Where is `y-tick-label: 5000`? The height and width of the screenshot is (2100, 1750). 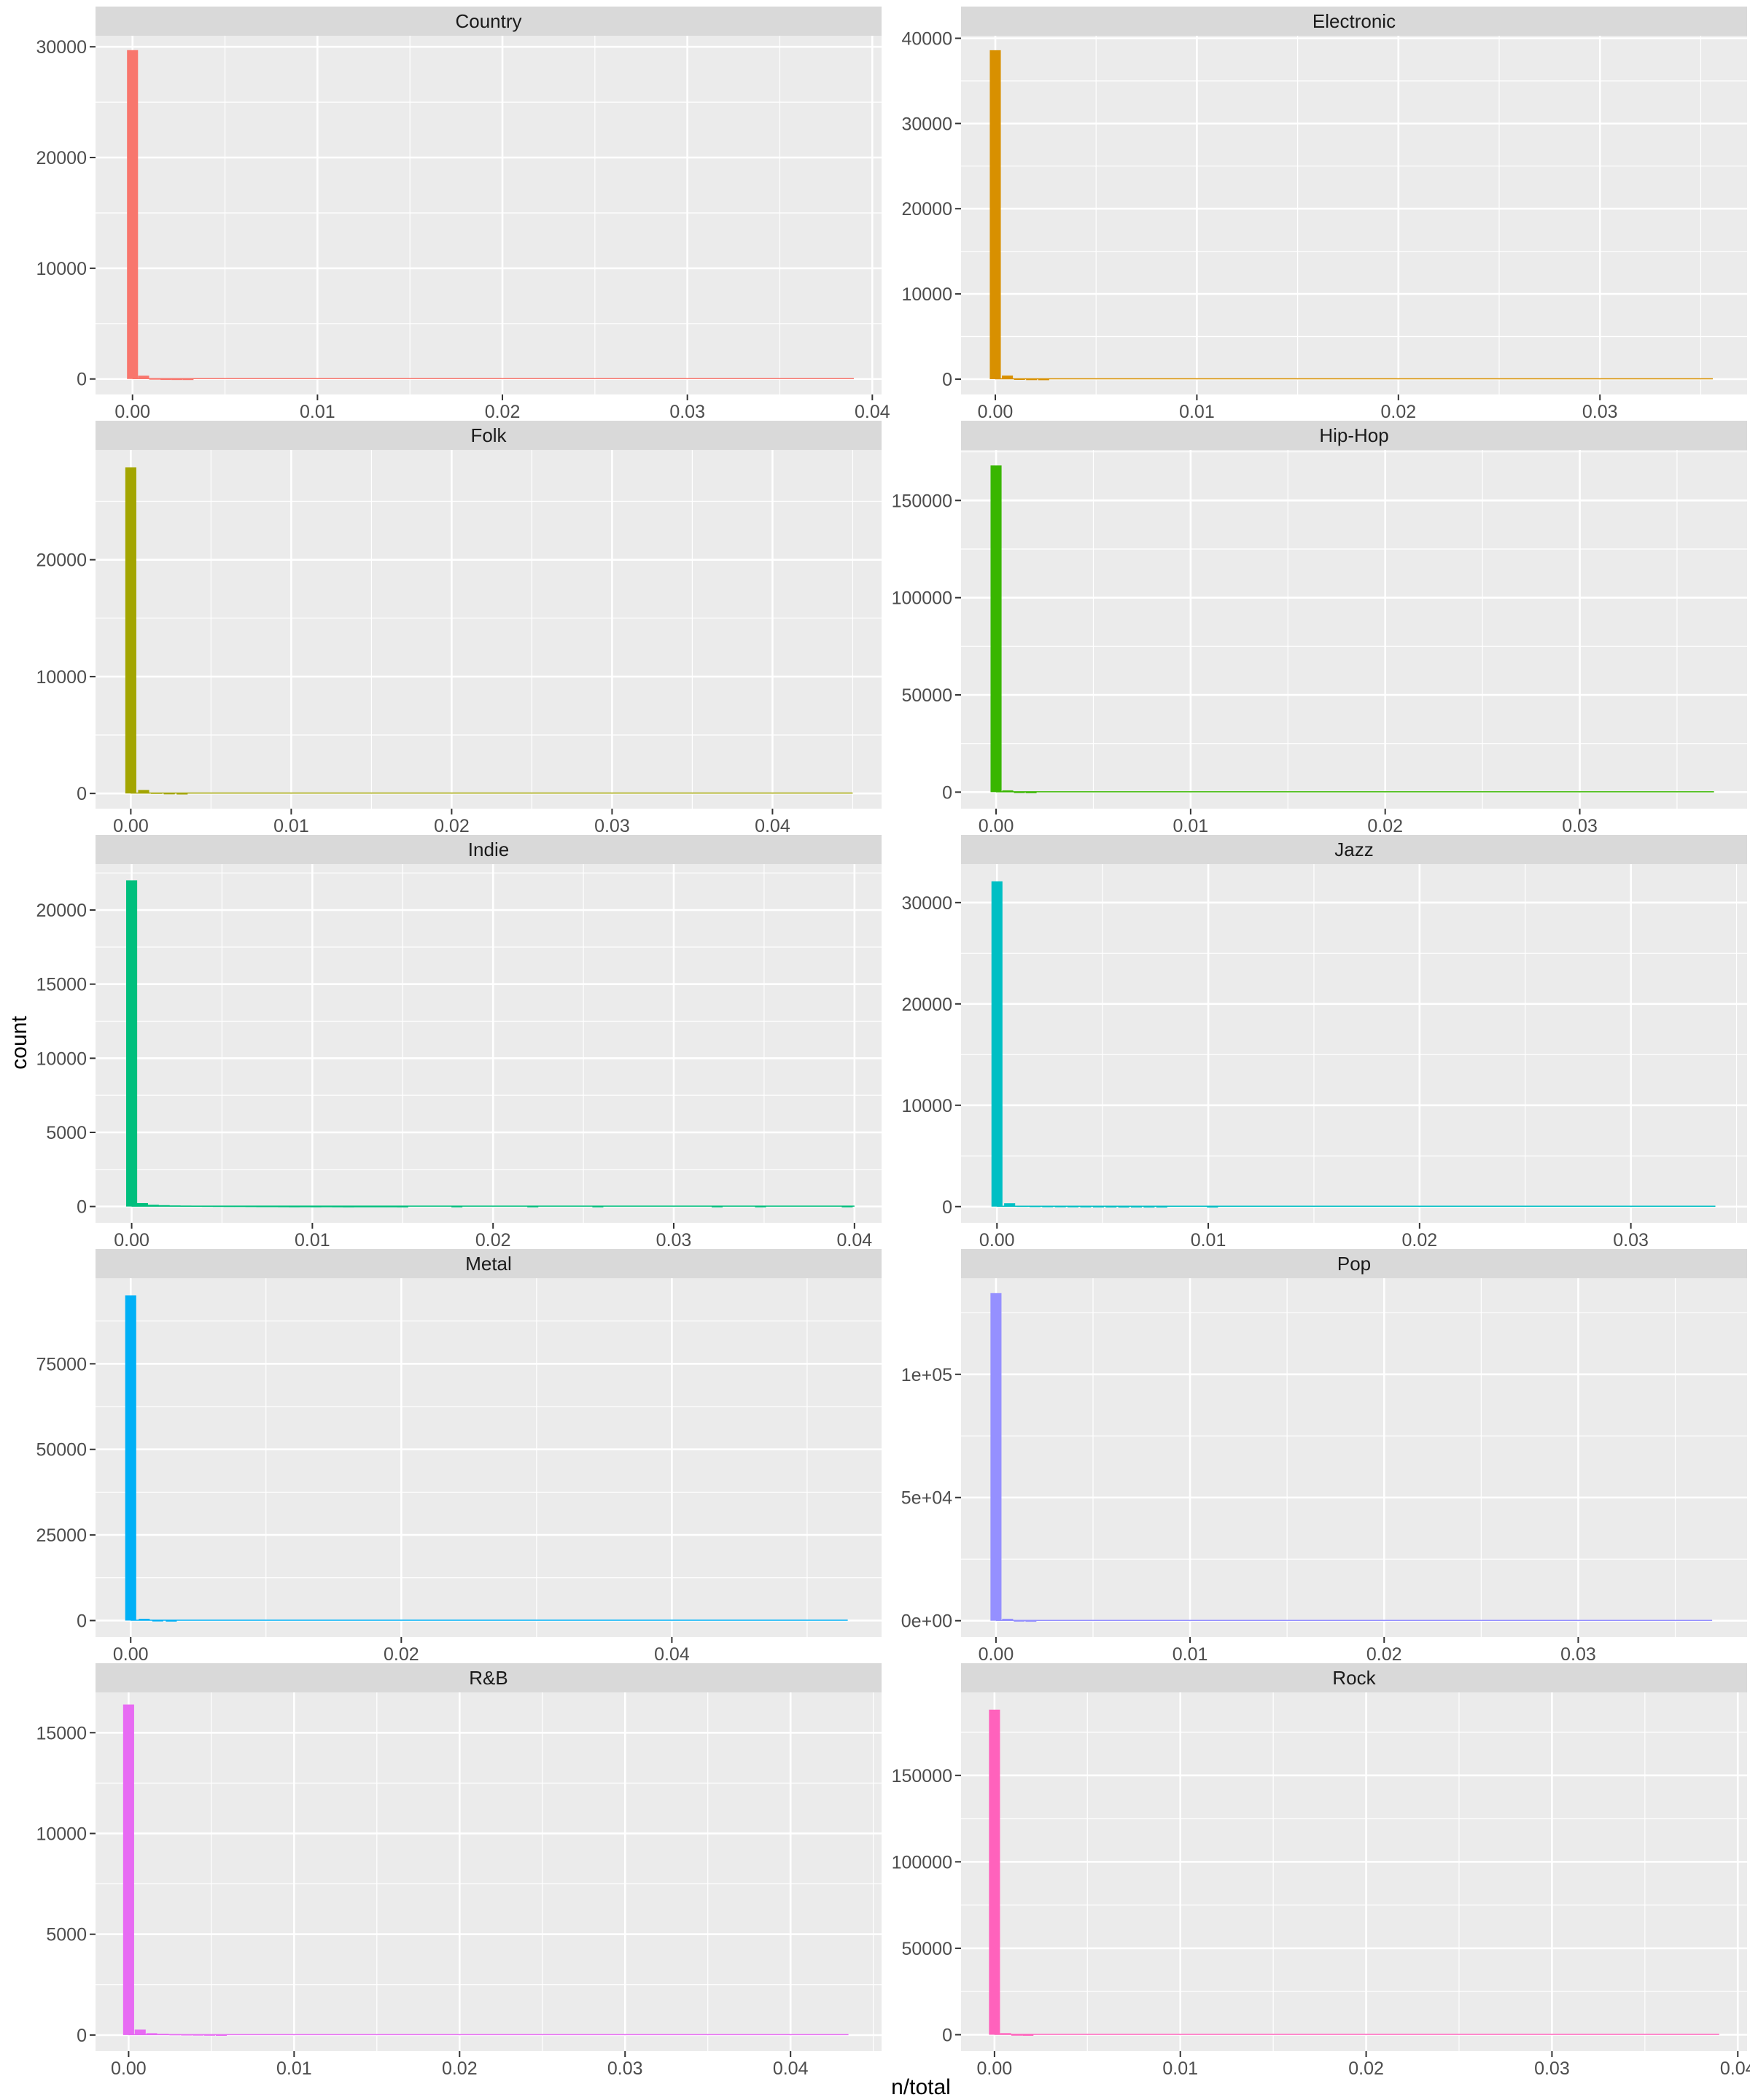 y-tick-label: 5000 is located at coordinates (66, 1133).